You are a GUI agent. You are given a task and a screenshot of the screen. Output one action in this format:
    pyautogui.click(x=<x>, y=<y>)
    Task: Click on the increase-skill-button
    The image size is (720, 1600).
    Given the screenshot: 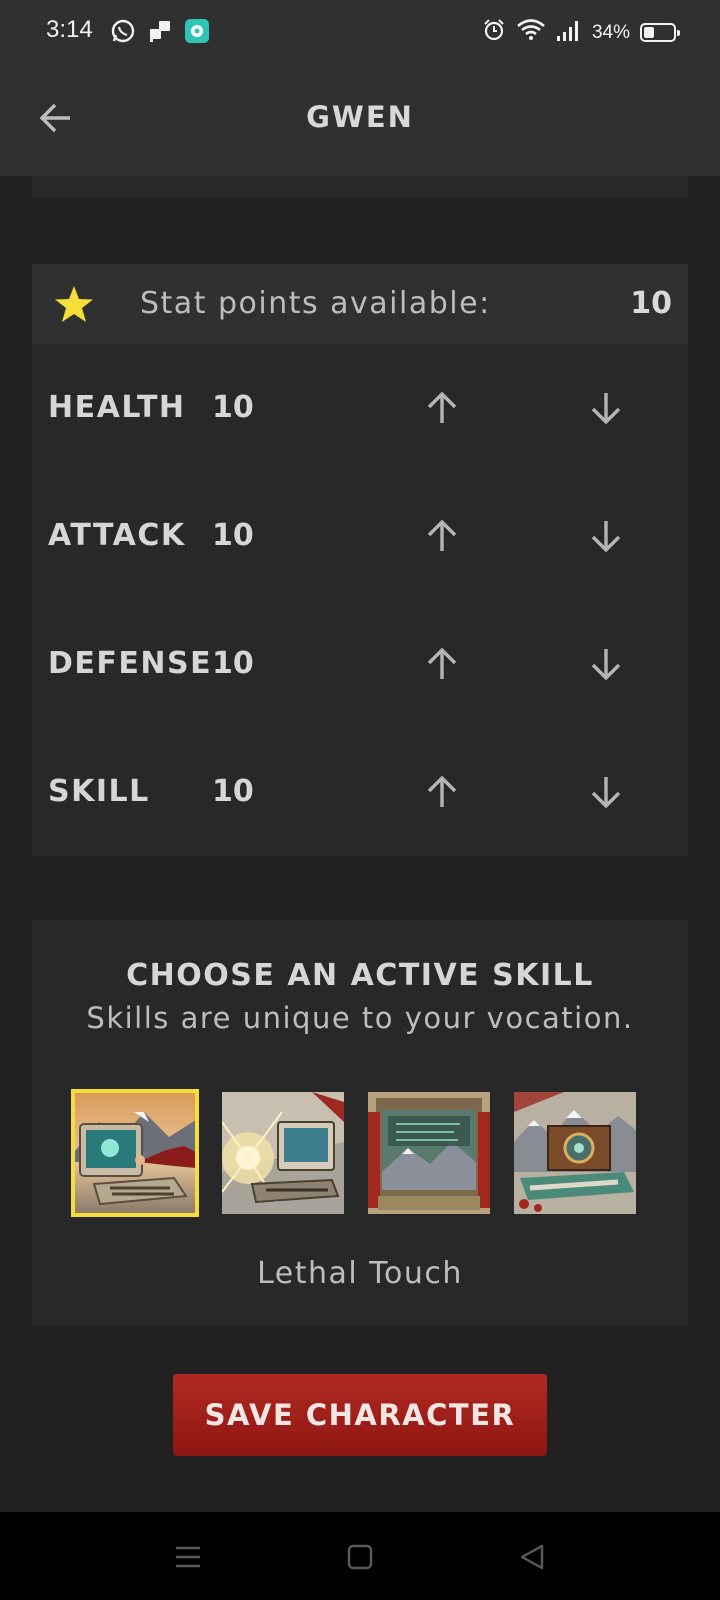 What is the action you would take?
    pyautogui.click(x=442, y=792)
    